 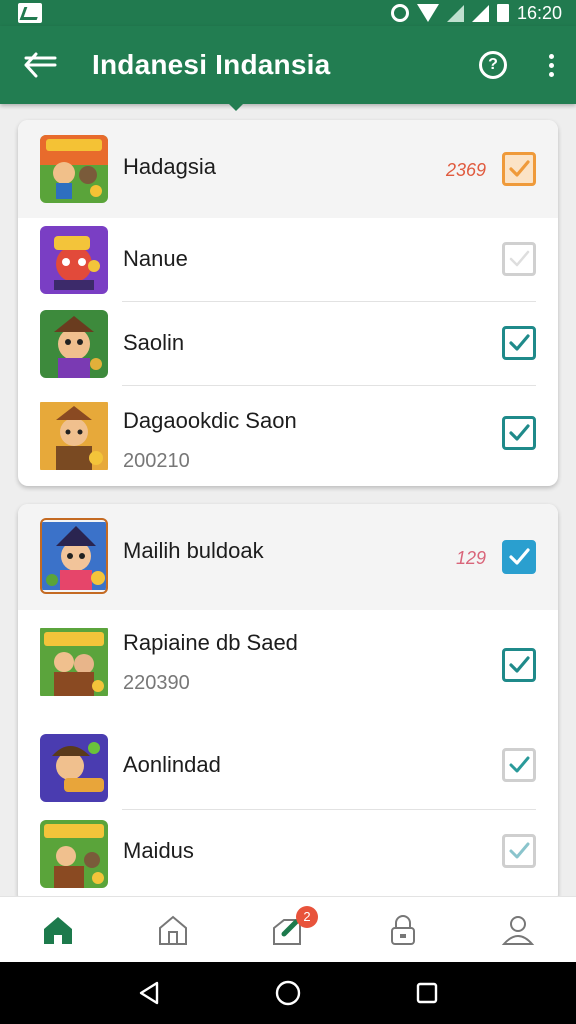 I want to click on list-item: Nanue, so click(x=288, y=260).